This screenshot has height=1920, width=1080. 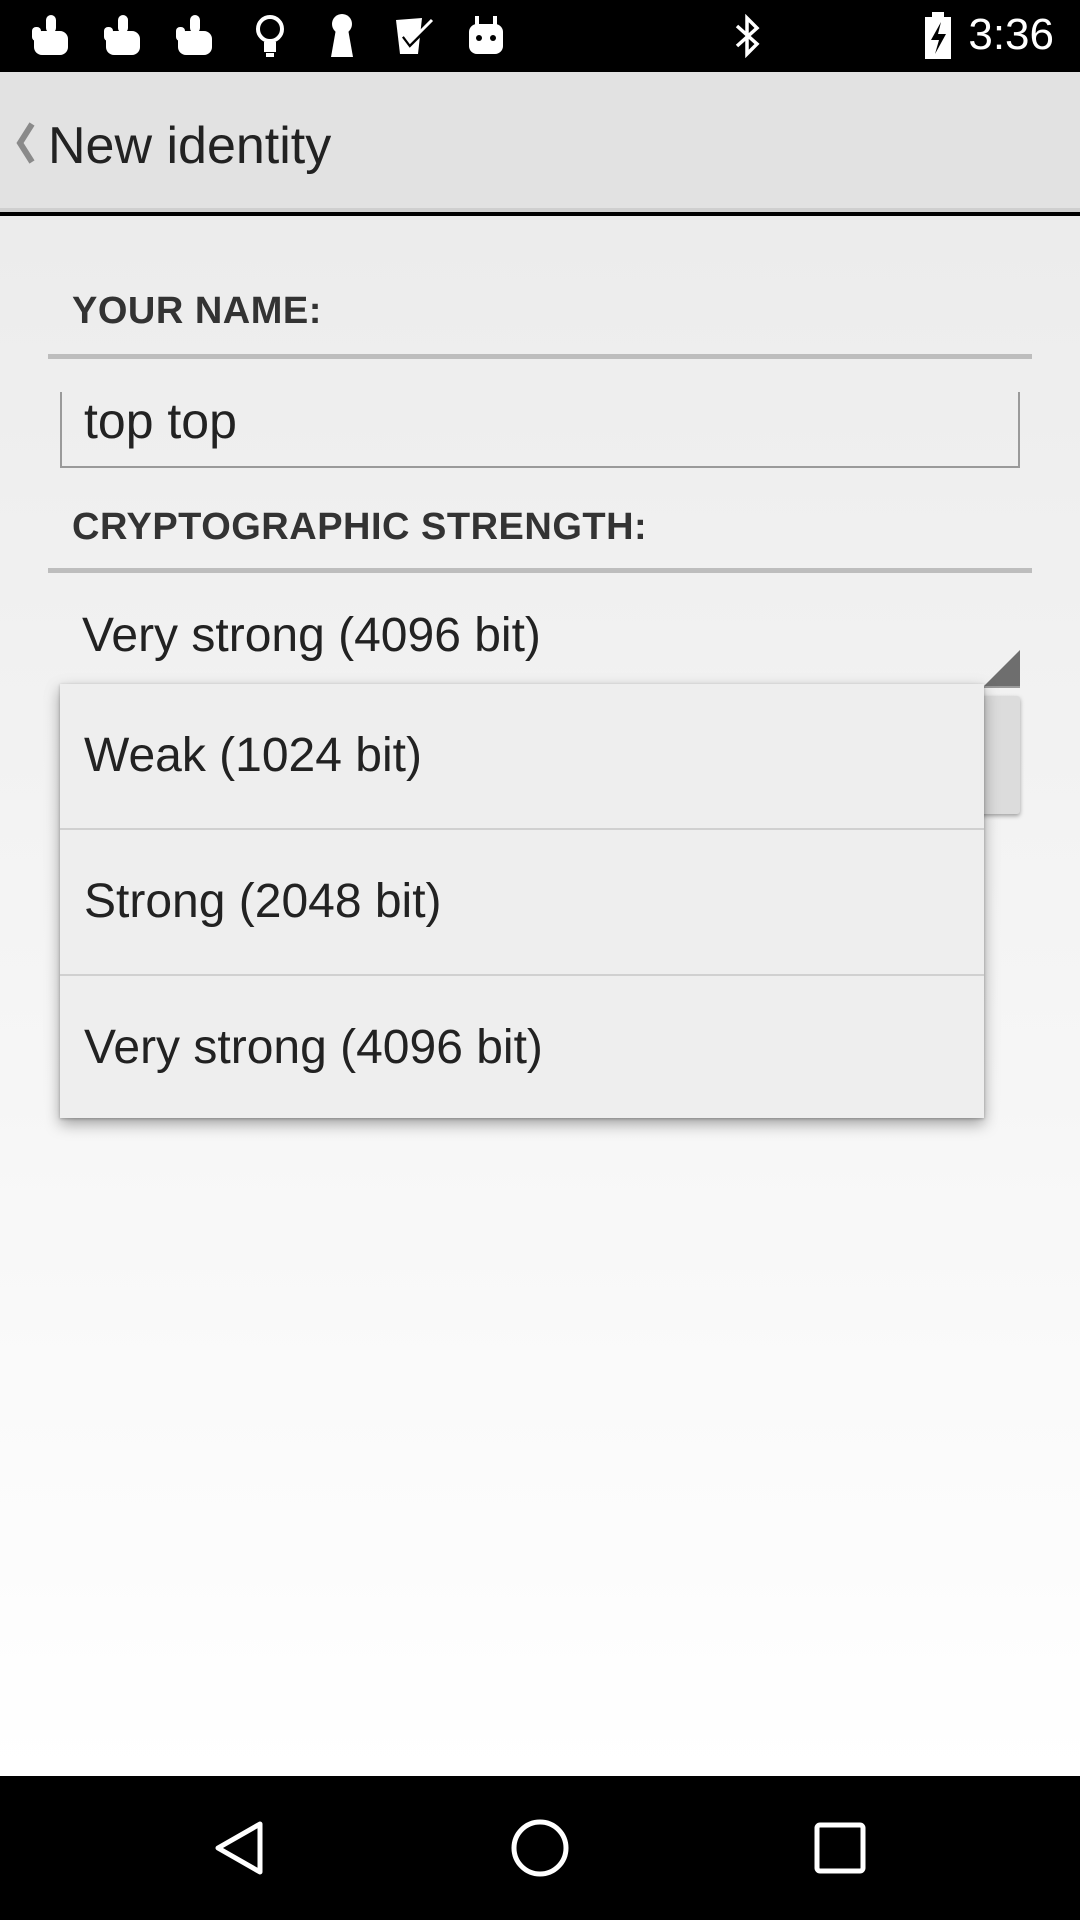 What do you see at coordinates (540, 570) in the screenshot?
I see `strength-section-divider` at bounding box center [540, 570].